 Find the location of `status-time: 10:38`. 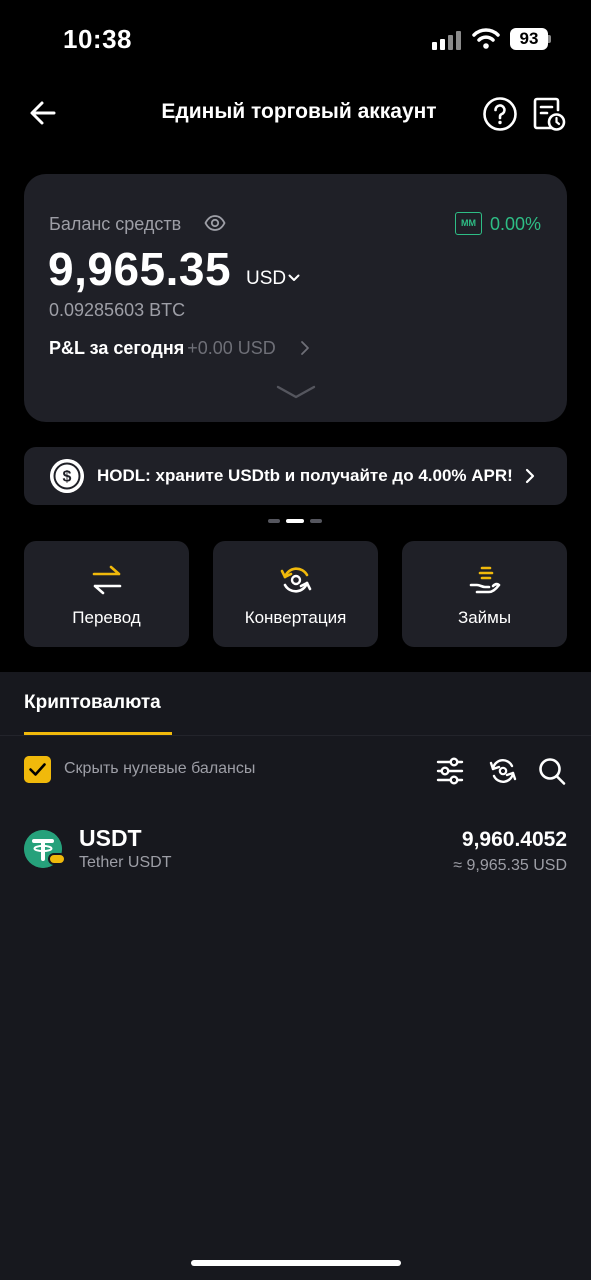

status-time: 10:38 is located at coordinates (97, 39).